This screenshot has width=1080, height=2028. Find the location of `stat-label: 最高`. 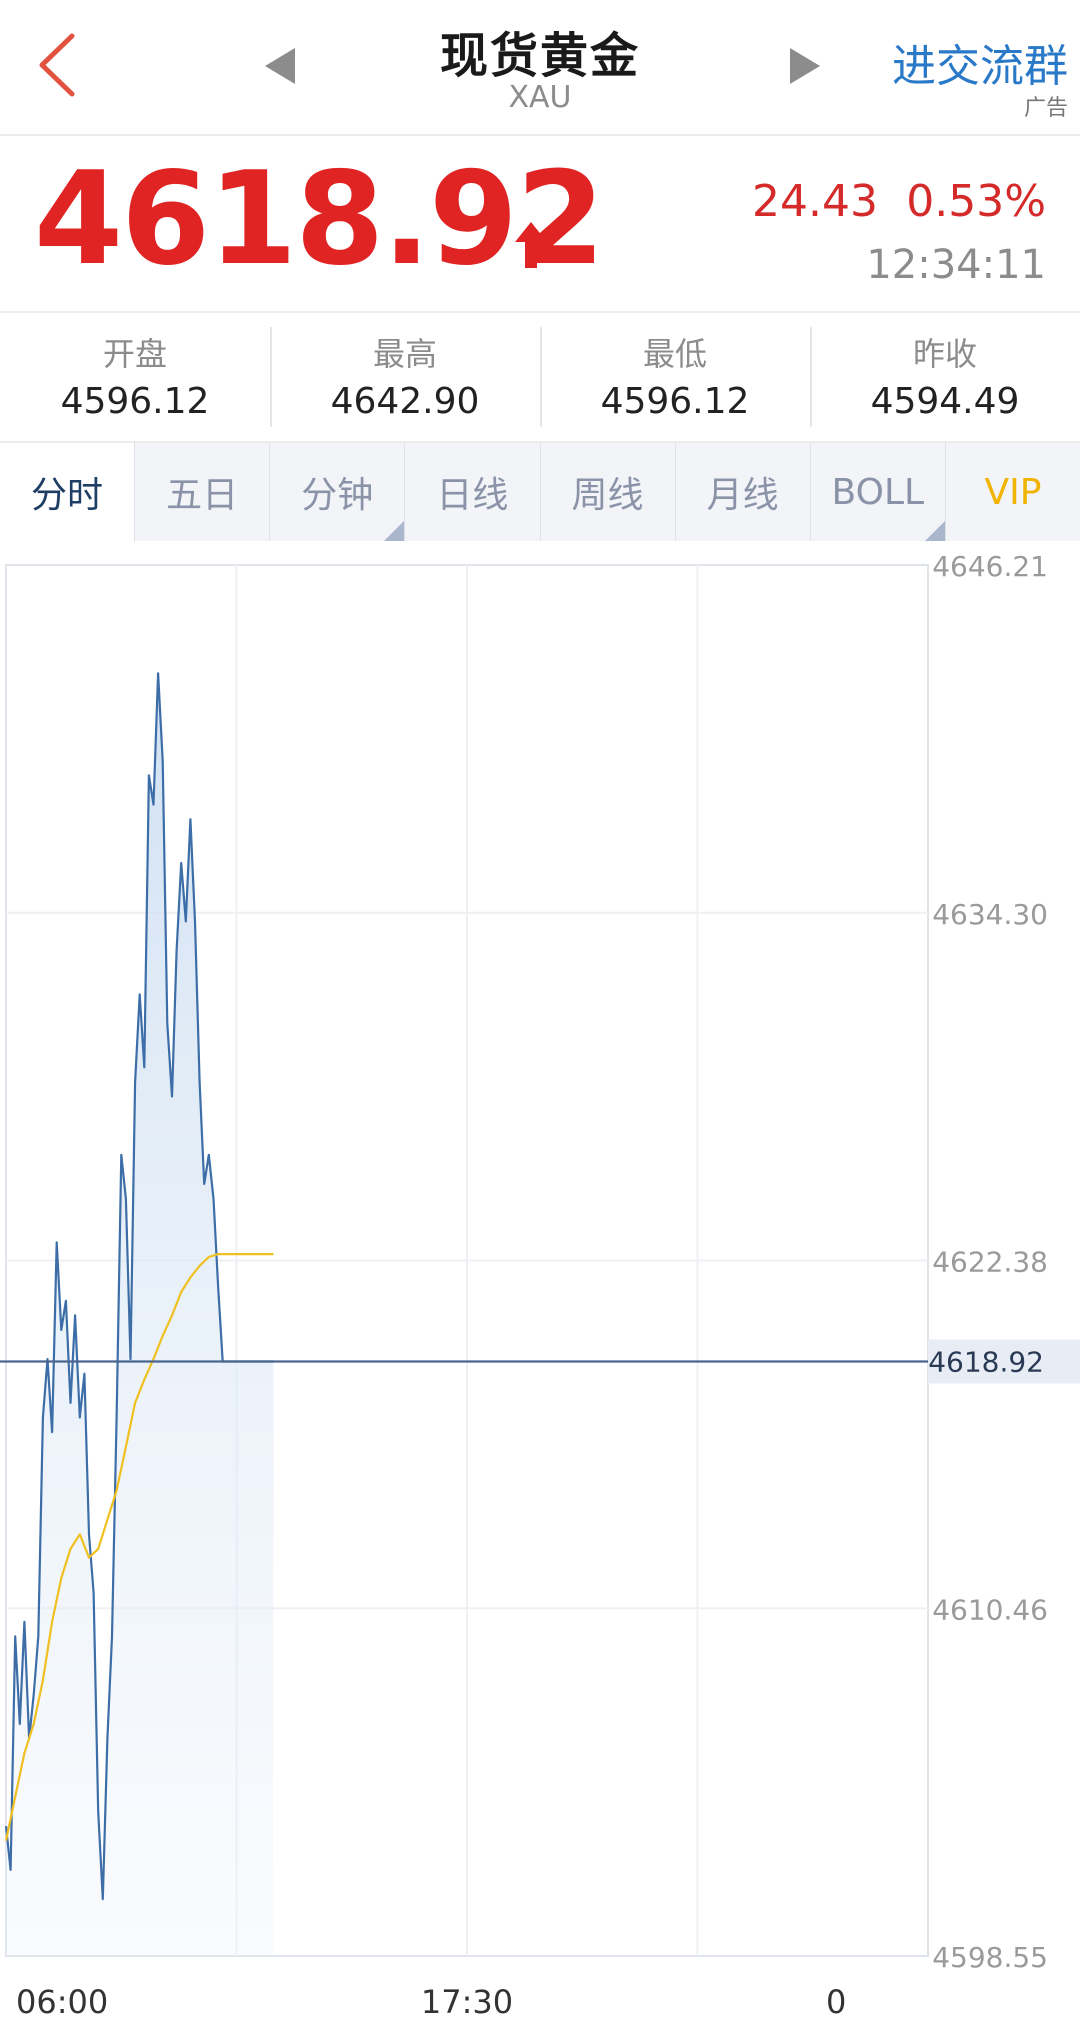

stat-label: 最高 is located at coordinates (404, 354).